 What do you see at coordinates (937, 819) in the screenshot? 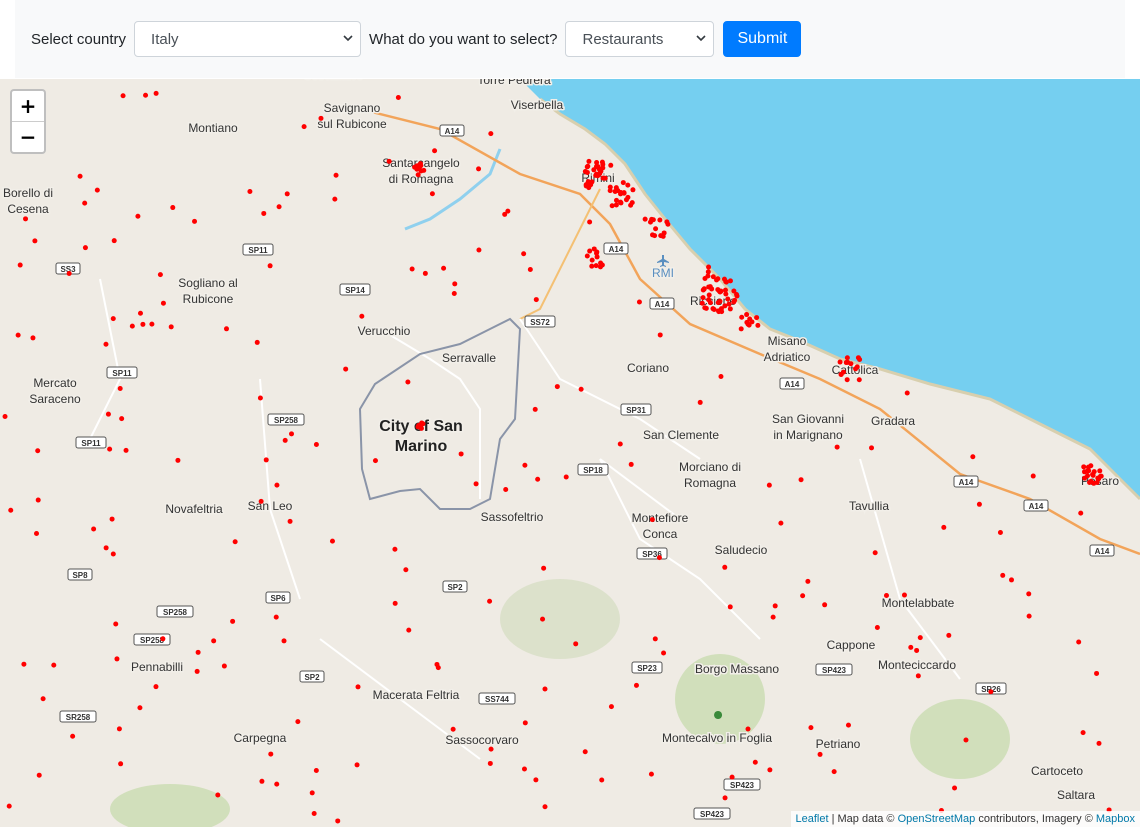
I see `osm-link: OpenStreetMap` at bounding box center [937, 819].